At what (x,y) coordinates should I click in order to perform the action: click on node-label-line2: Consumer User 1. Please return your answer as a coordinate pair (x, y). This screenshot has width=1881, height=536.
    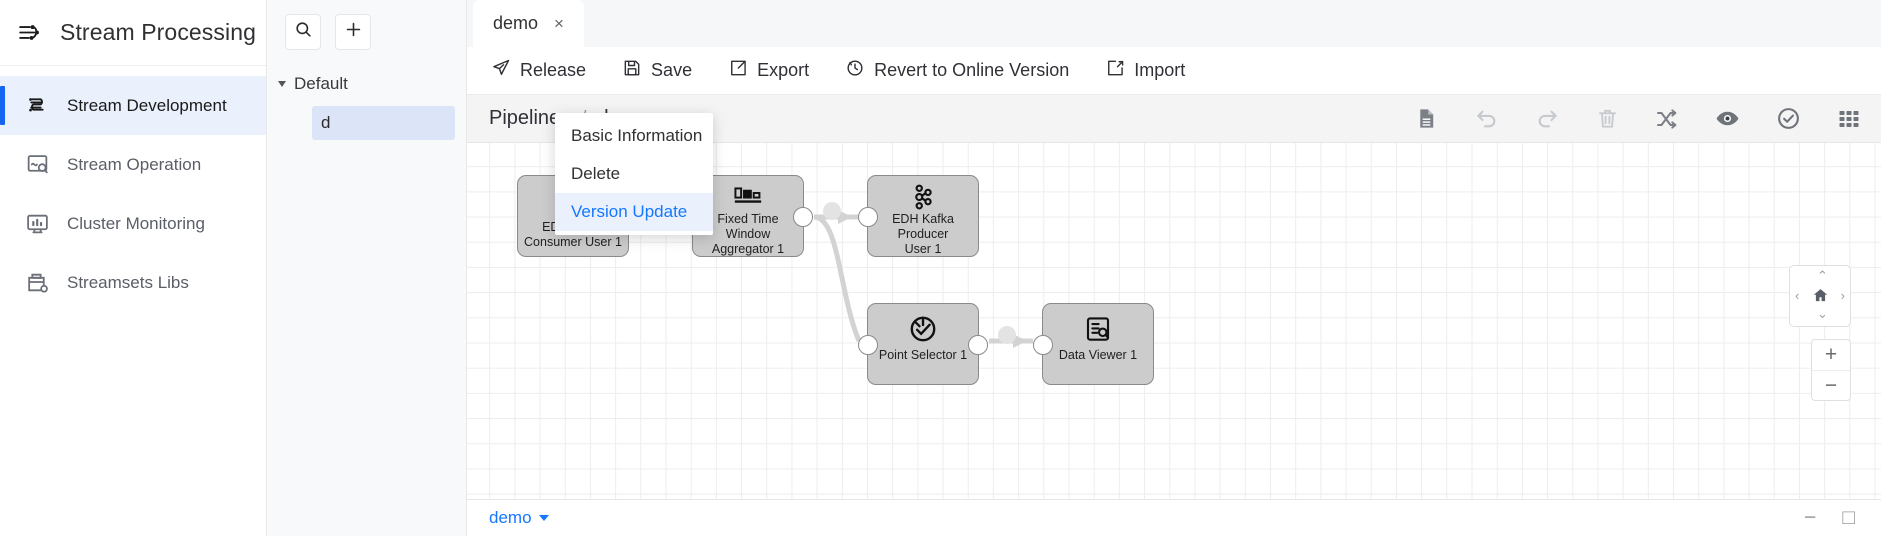
    Looking at the image, I should click on (573, 242).